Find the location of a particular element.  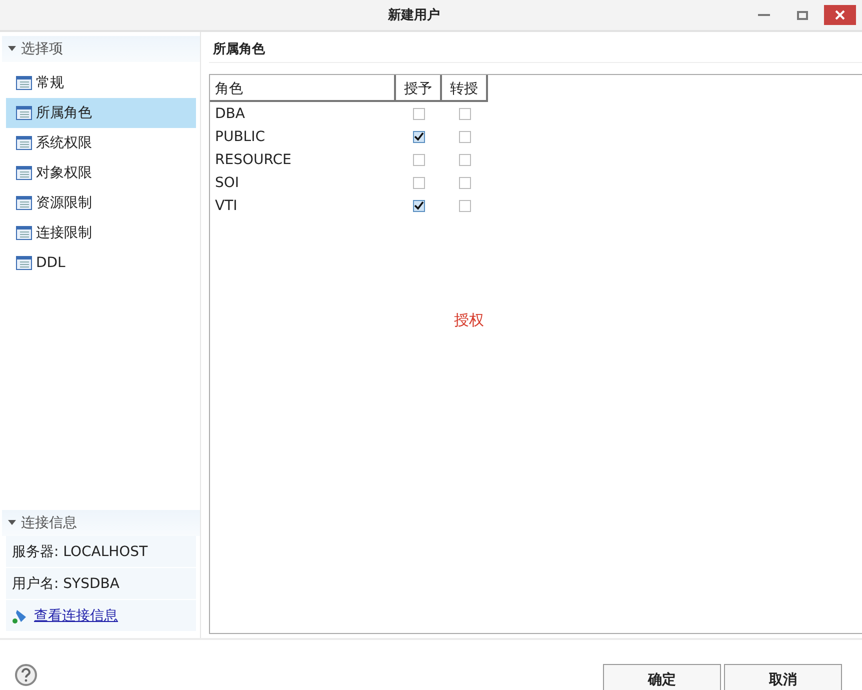

column-header: 授予 is located at coordinates (419, 88).